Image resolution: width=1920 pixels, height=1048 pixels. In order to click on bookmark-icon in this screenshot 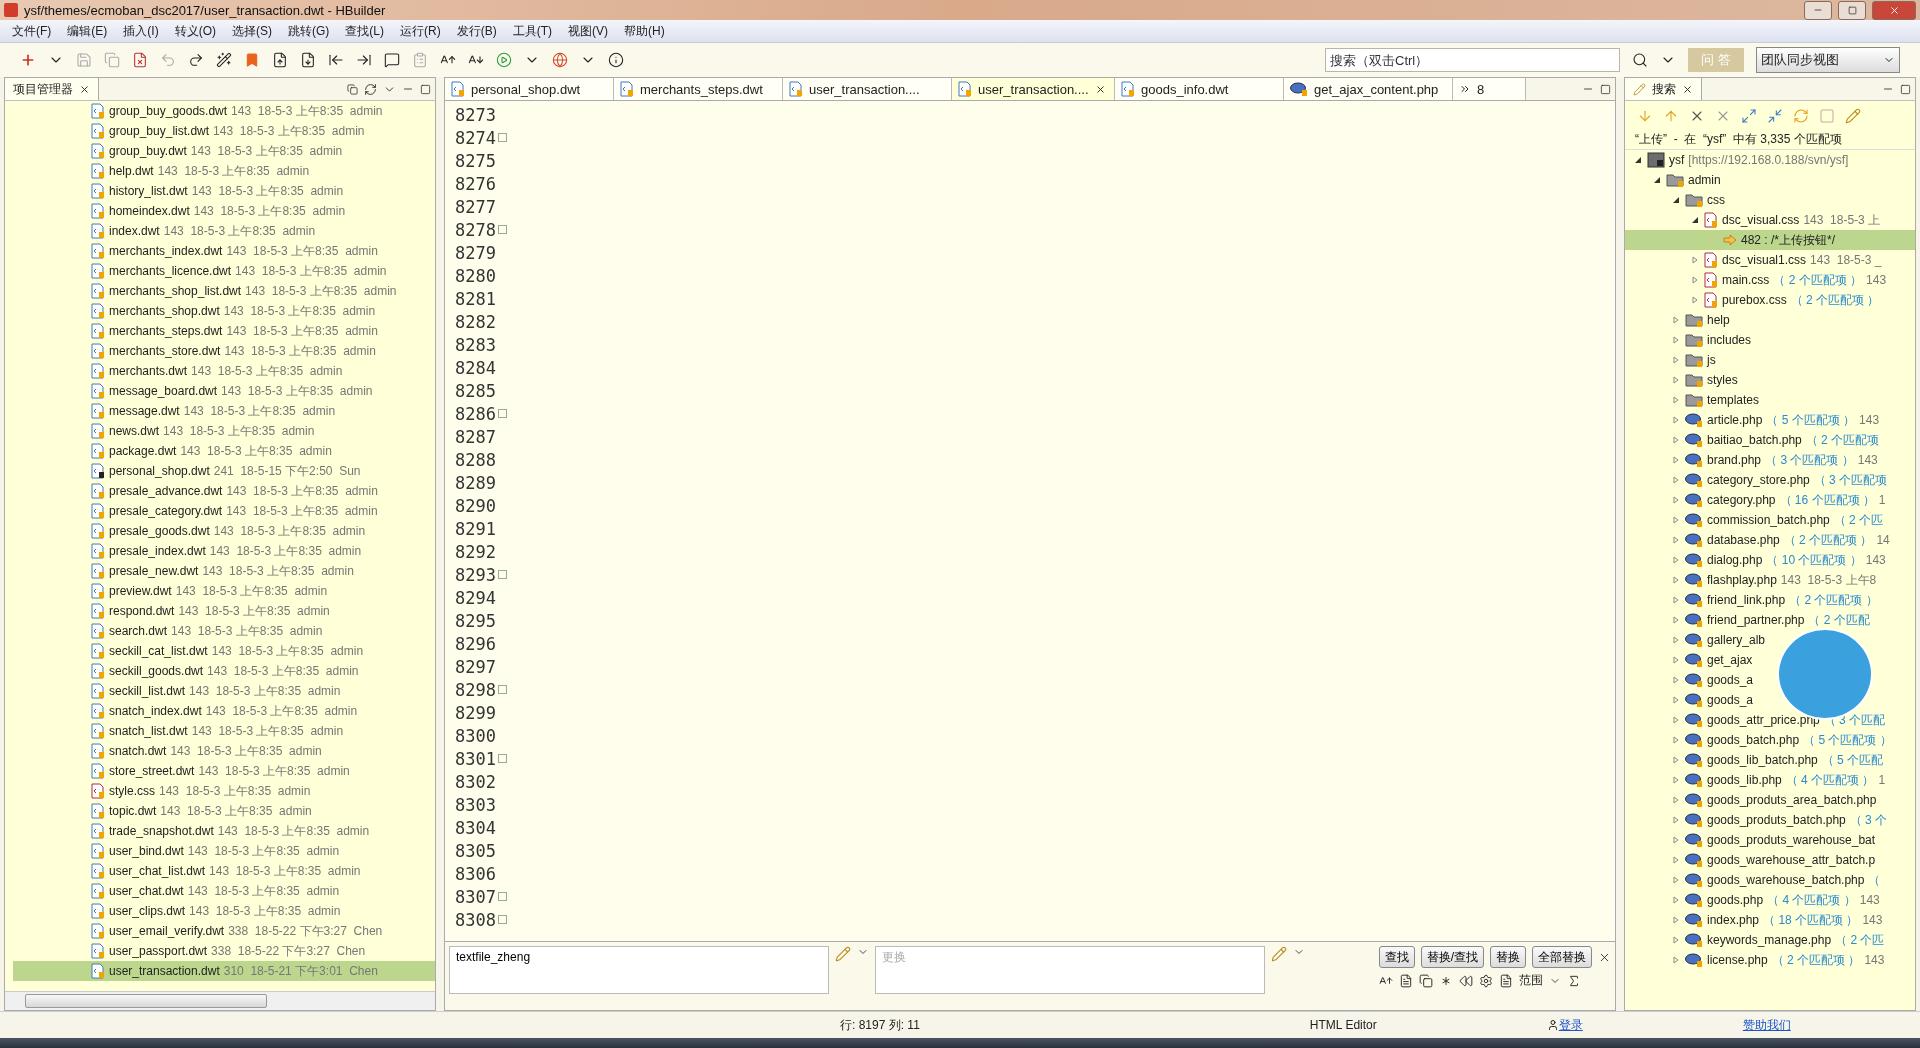, I will do `click(252, 60)`.